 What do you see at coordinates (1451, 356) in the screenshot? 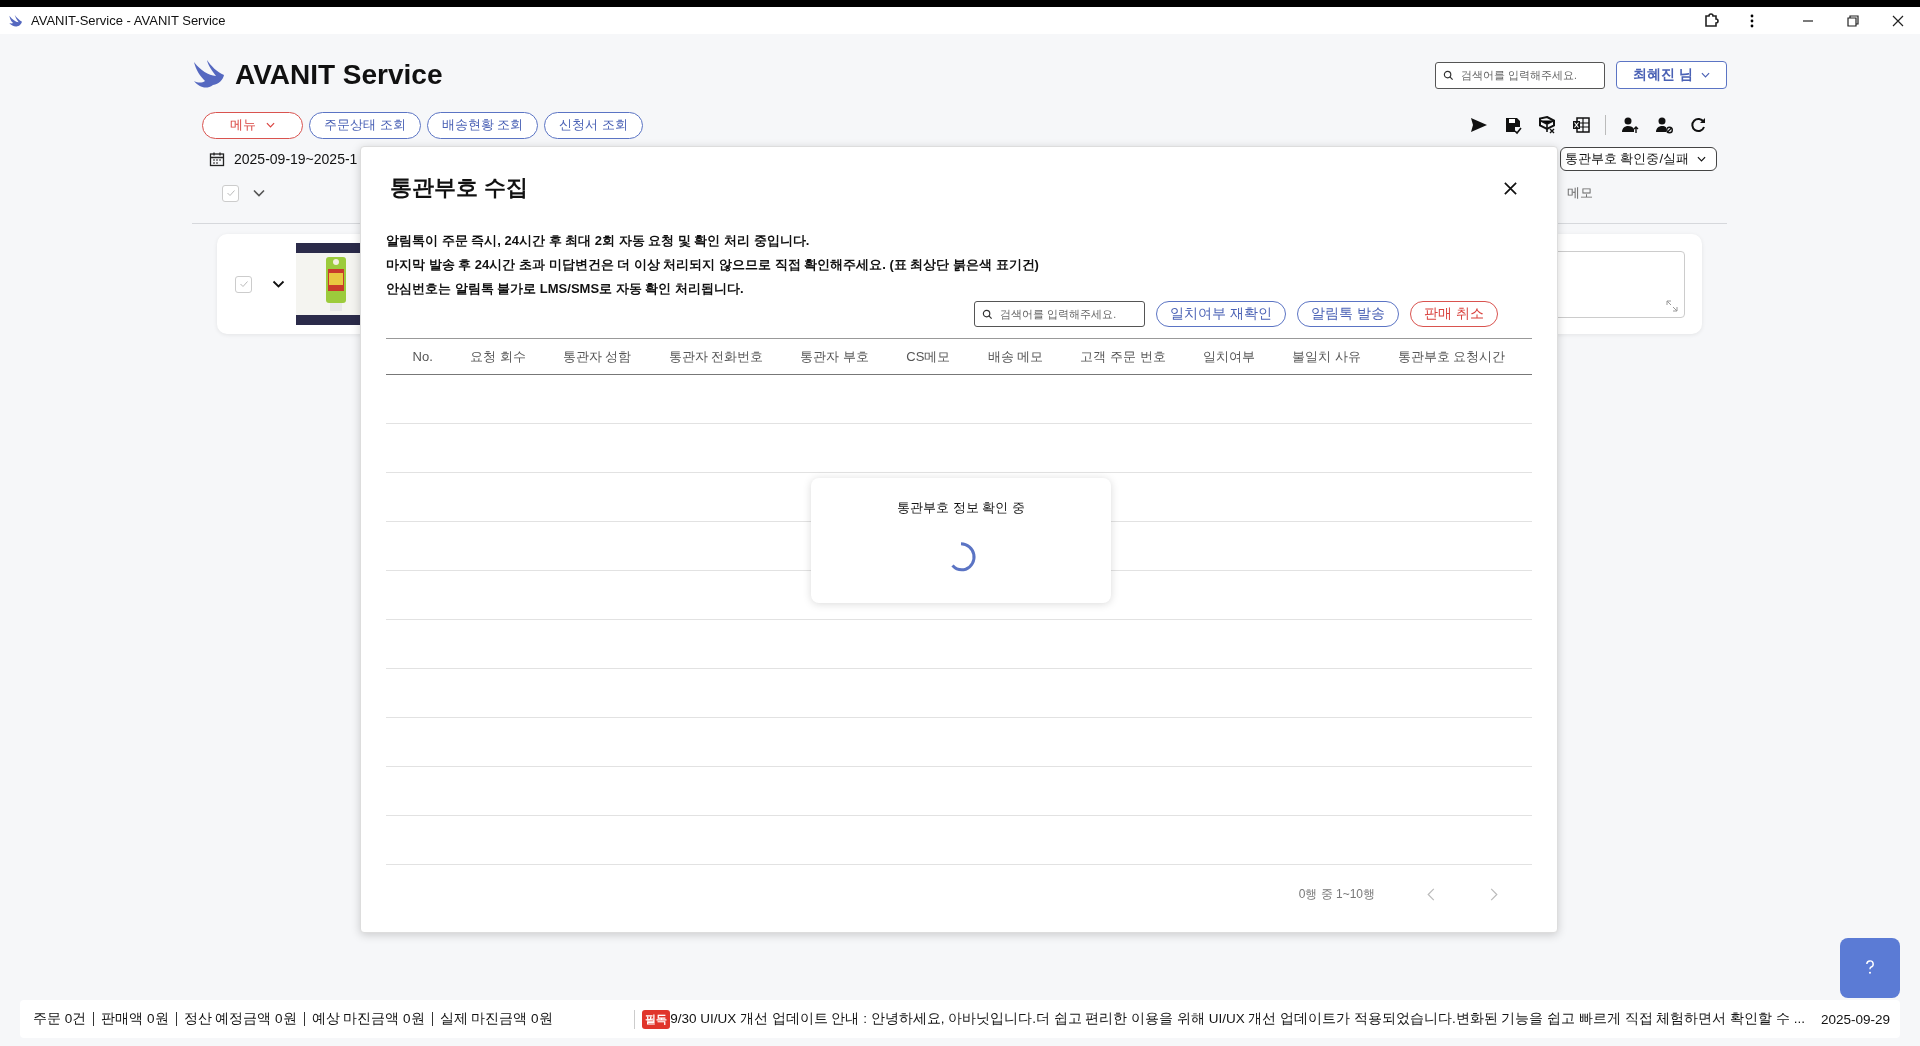
I see `column-header: 통관부호 요청시간` at bounding box center [1451, 356].